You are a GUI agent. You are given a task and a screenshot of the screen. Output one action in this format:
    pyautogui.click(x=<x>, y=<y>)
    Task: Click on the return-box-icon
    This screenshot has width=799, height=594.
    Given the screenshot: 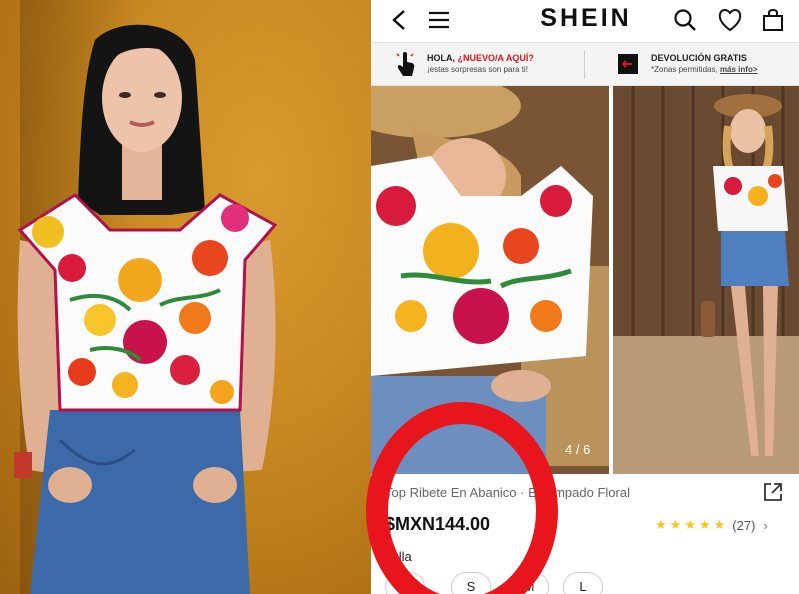 What is the action you would take?
    pyautogui.click(x=628, y=64)
    